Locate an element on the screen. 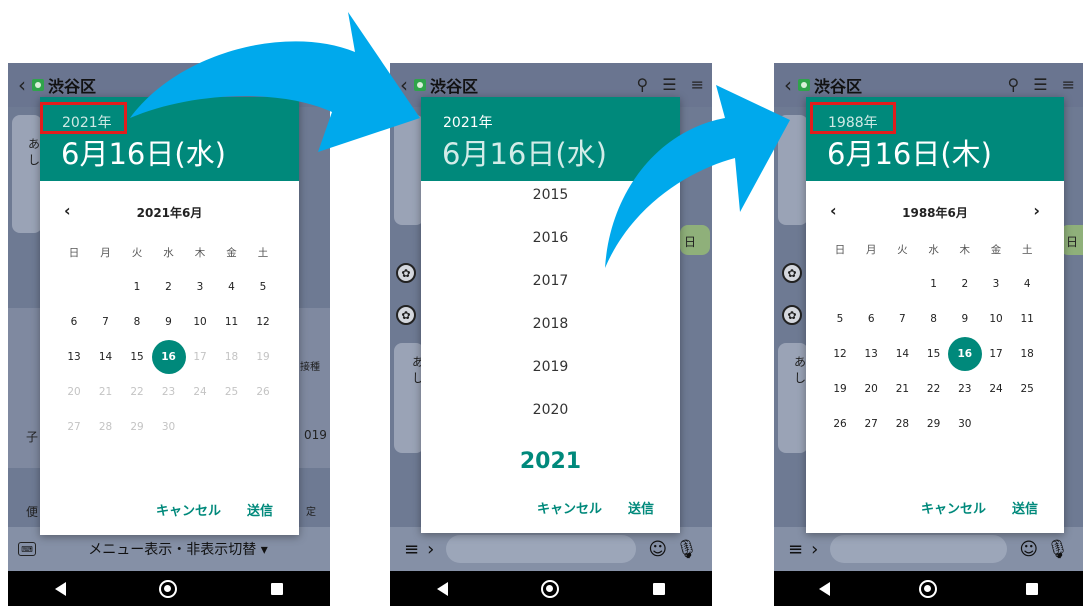 This screenshot has width=1083, height=606. year-item: 2017 is located at coordinates (550, 281).